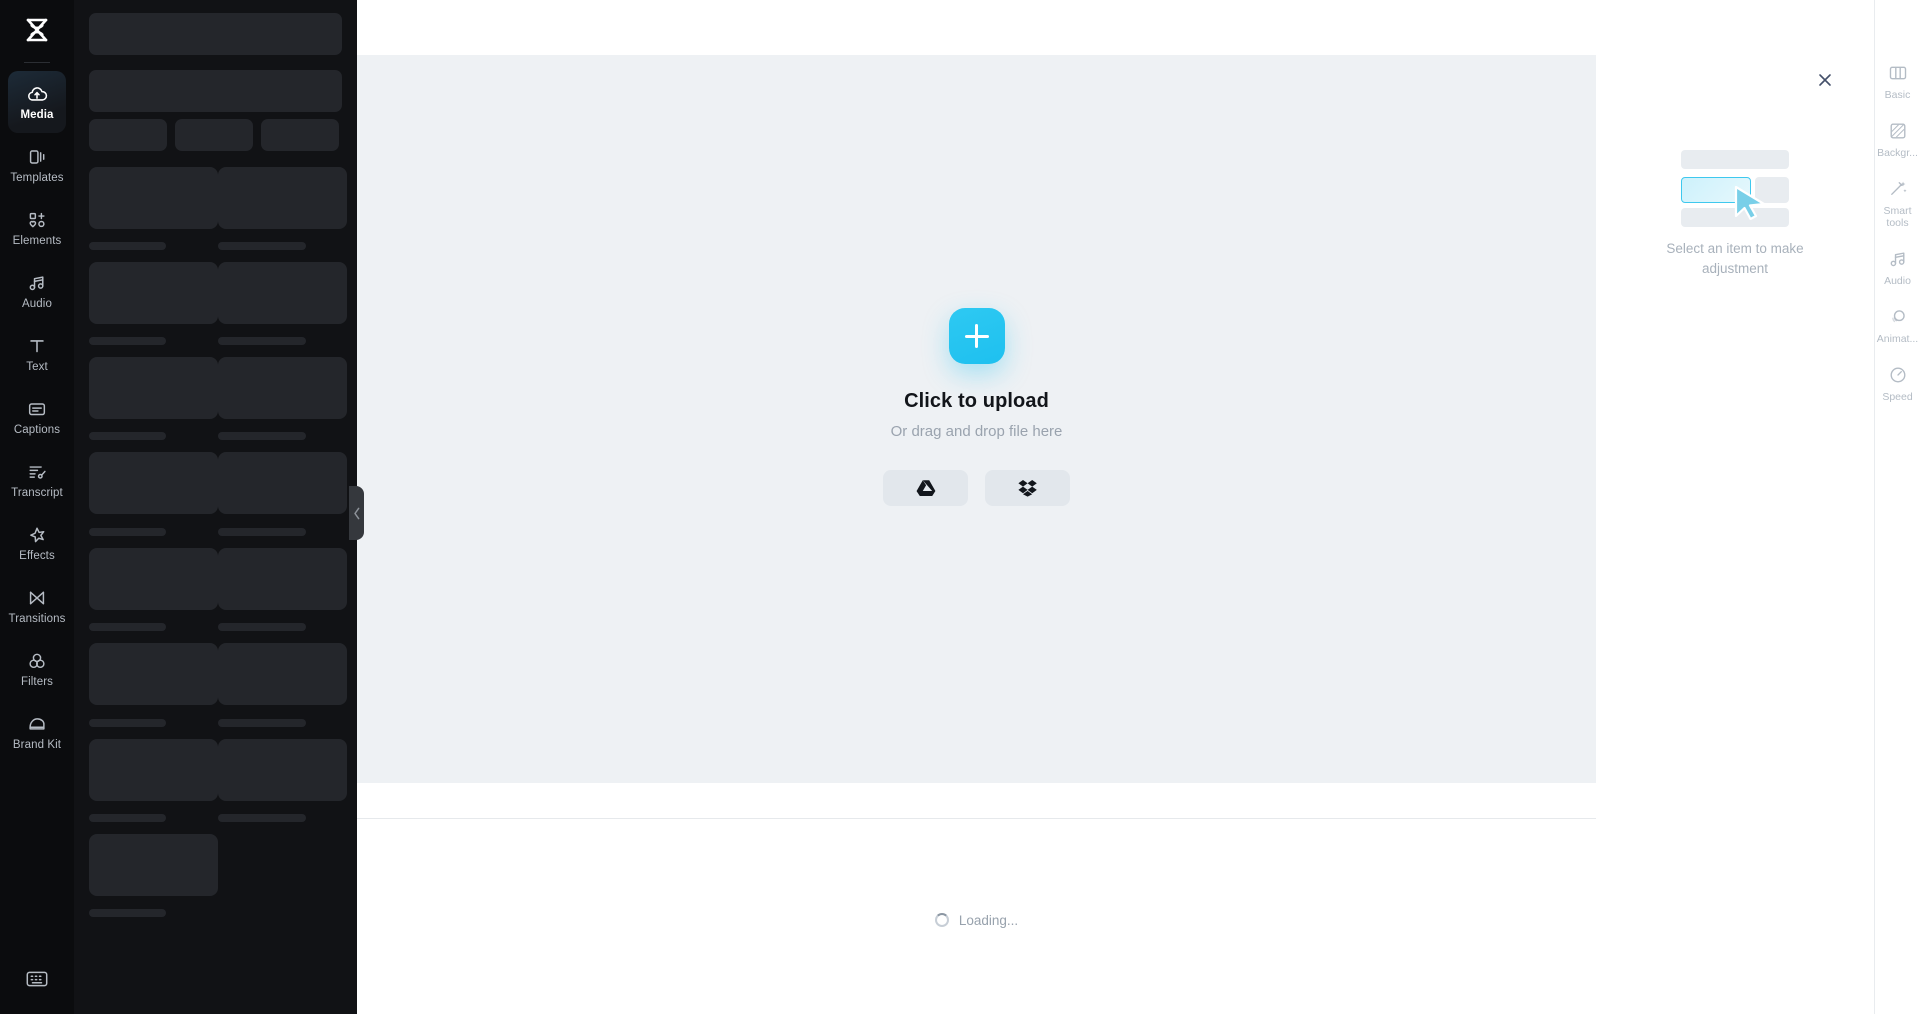  What do you see at coordinates (37, 291) in the screenshot?
I see `sidebar-item-audio: Audio` at bounding box center [37, 291].